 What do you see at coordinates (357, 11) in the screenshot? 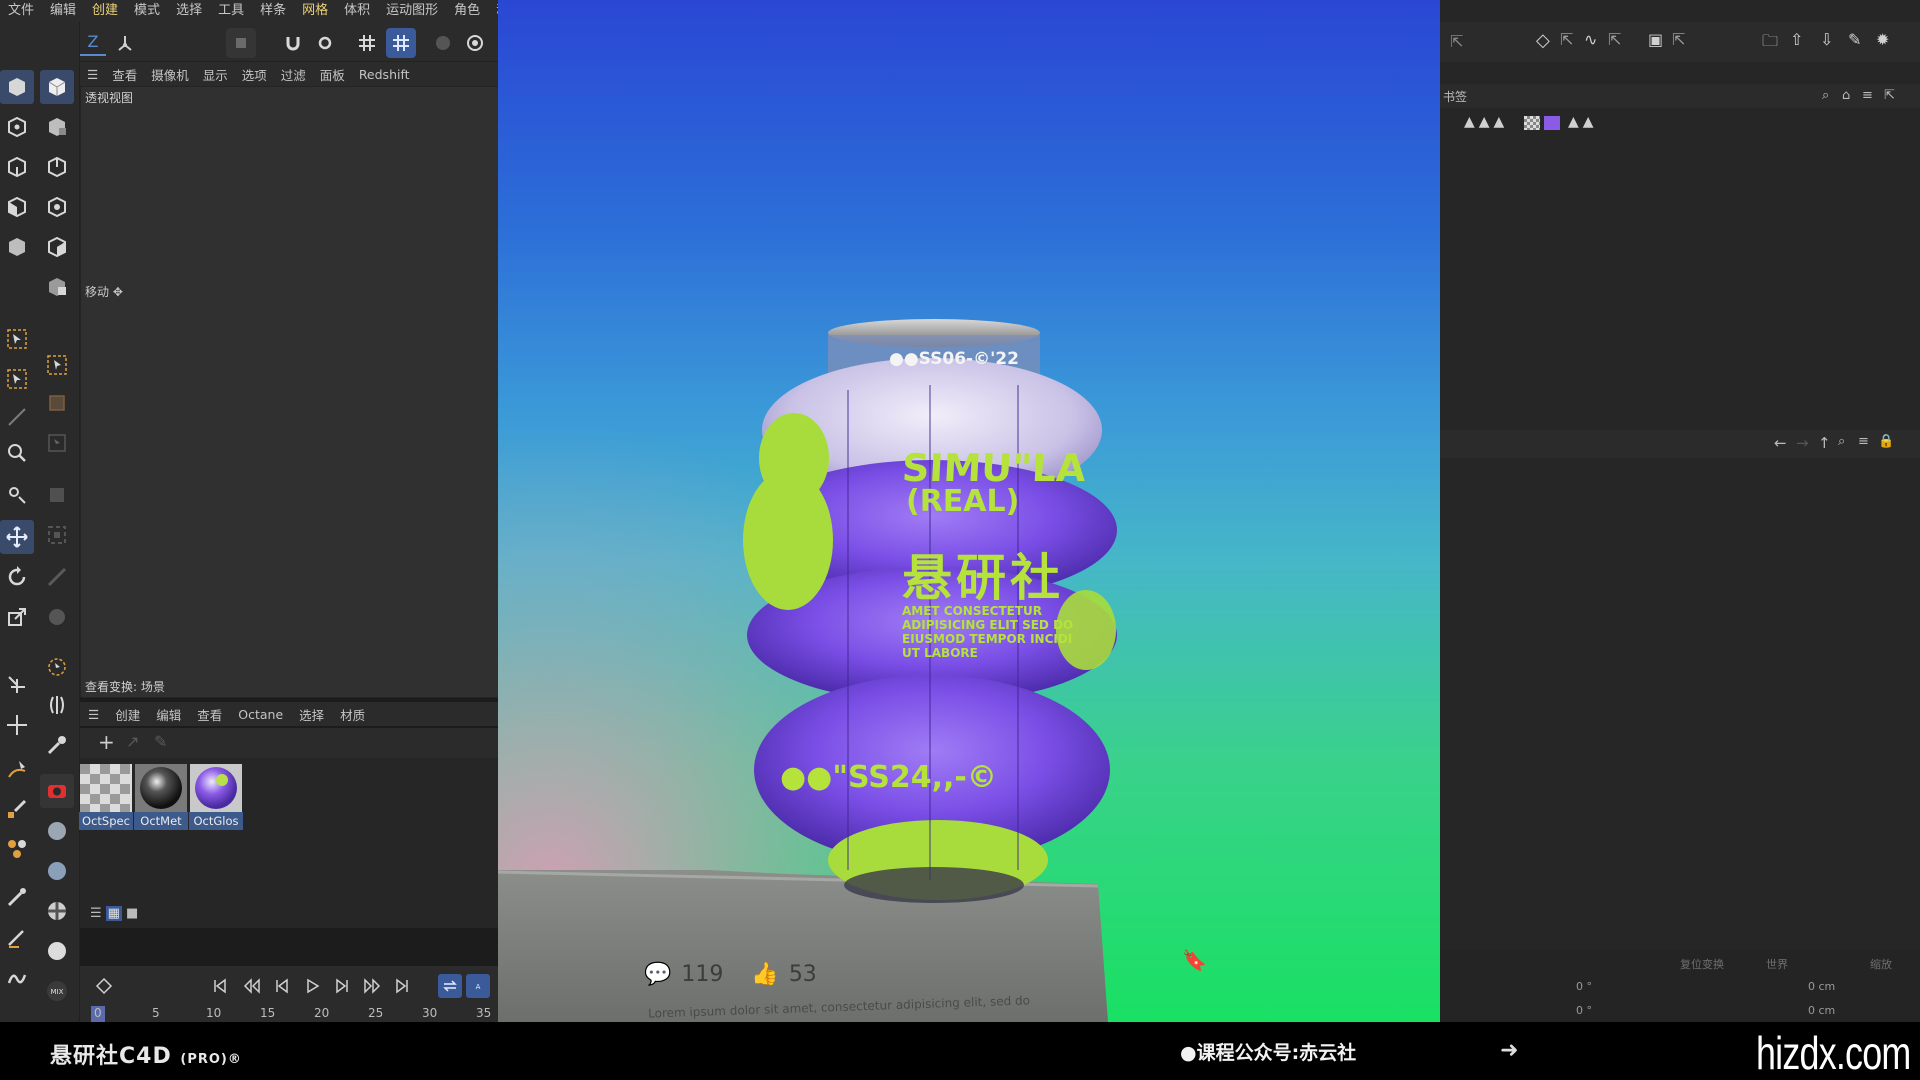
I see `menu-volume: 体积` at bounding box center [357, 11].